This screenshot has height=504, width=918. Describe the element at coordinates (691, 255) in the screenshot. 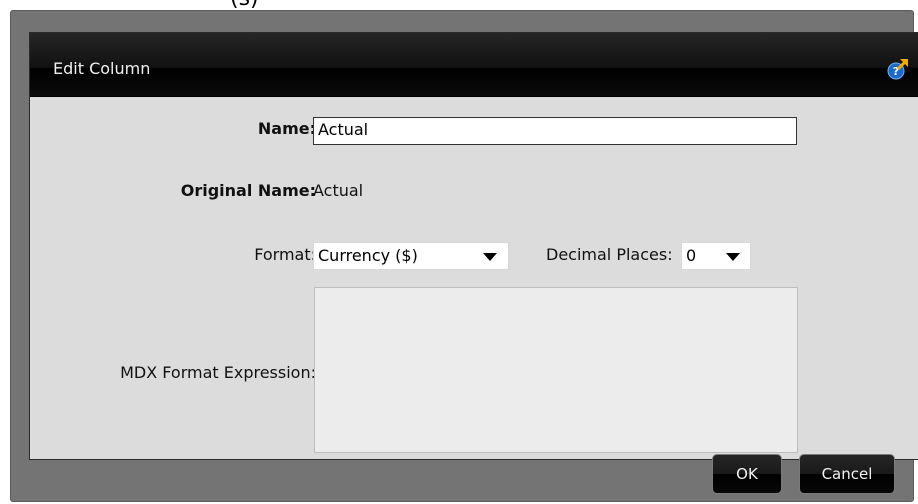

I see `decimal-places-selected-value: 0` at that location.